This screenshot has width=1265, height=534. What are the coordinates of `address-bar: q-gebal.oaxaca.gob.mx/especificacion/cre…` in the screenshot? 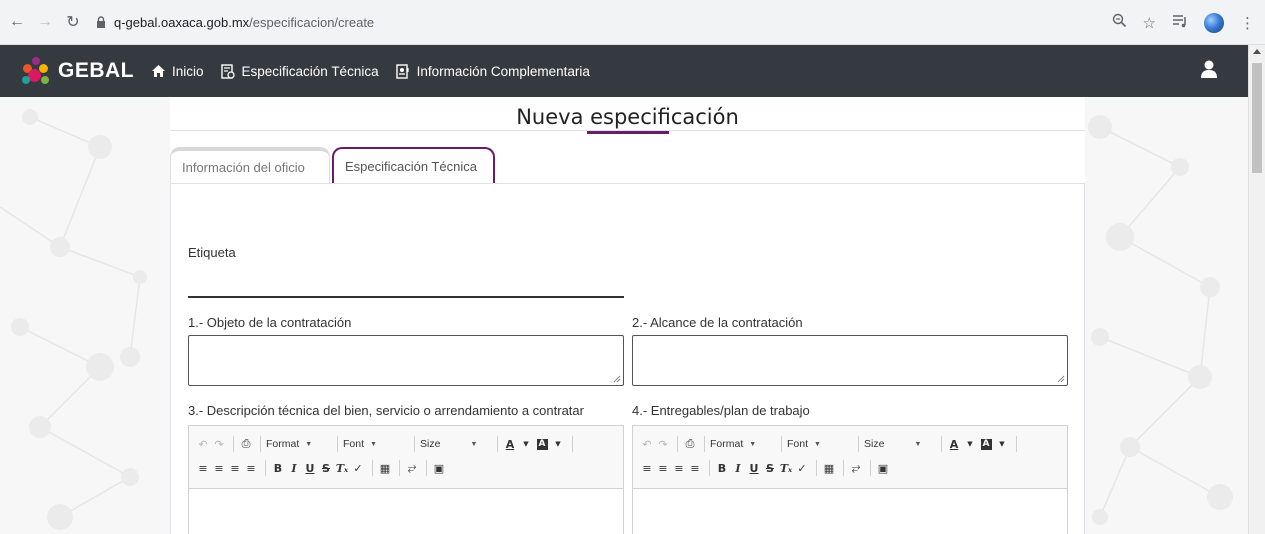 It's located at (234, 22).